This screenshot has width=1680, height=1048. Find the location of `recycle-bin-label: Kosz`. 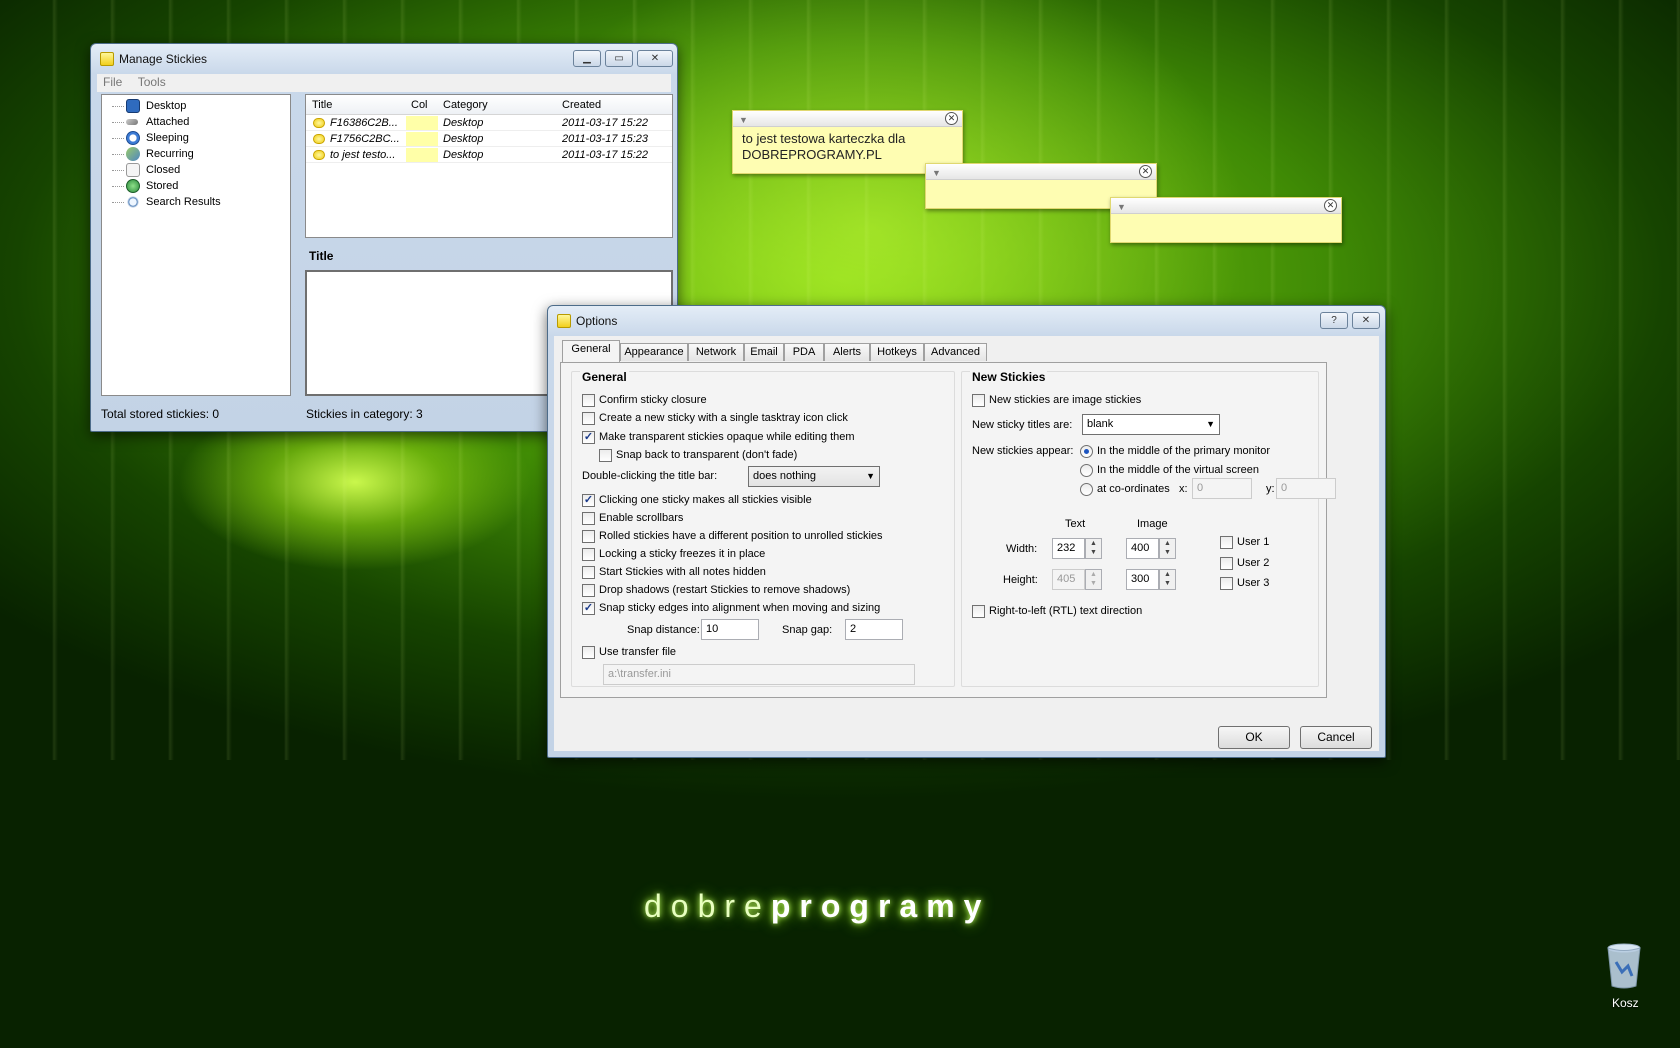

recycle-bin-label: Kosz is located at coordinates (1625, 1003).